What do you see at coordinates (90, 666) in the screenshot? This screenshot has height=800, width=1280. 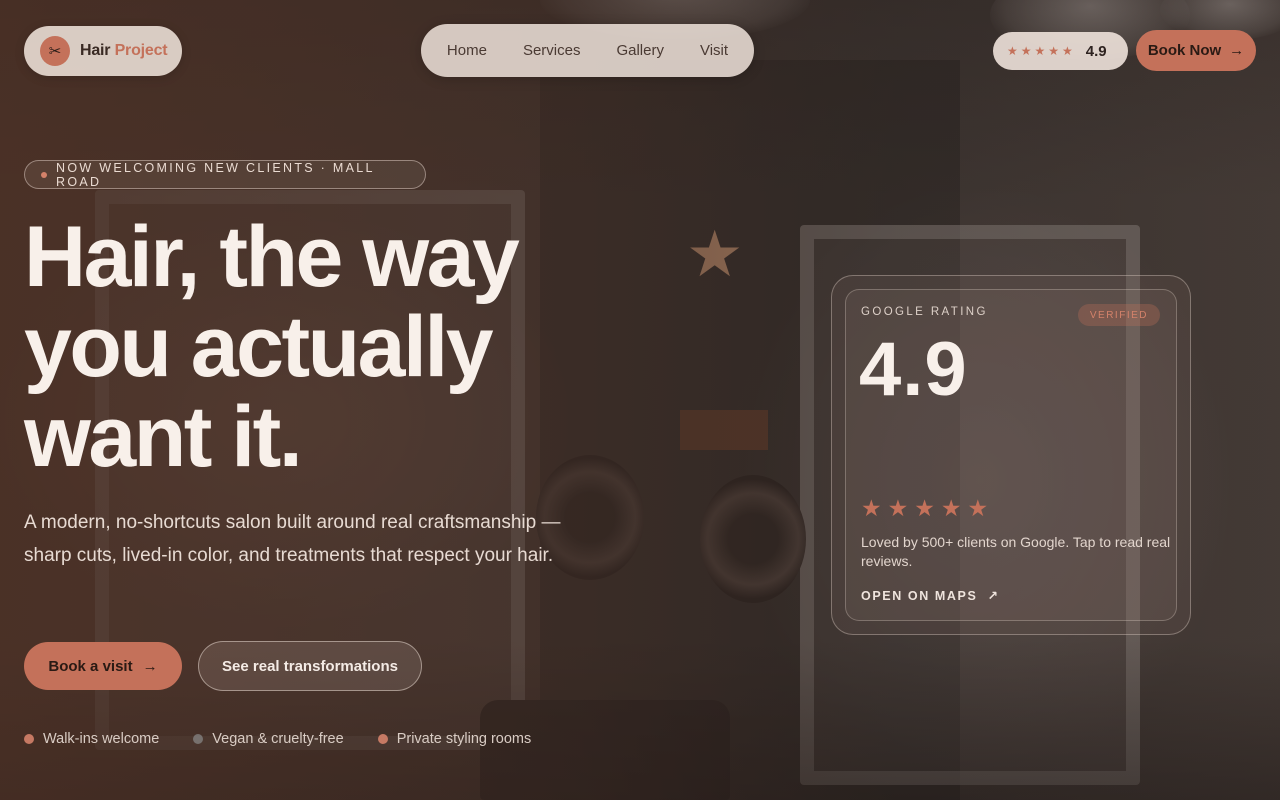 I see `book-visit-label: Book a visit` at bounding box center [90, 666].